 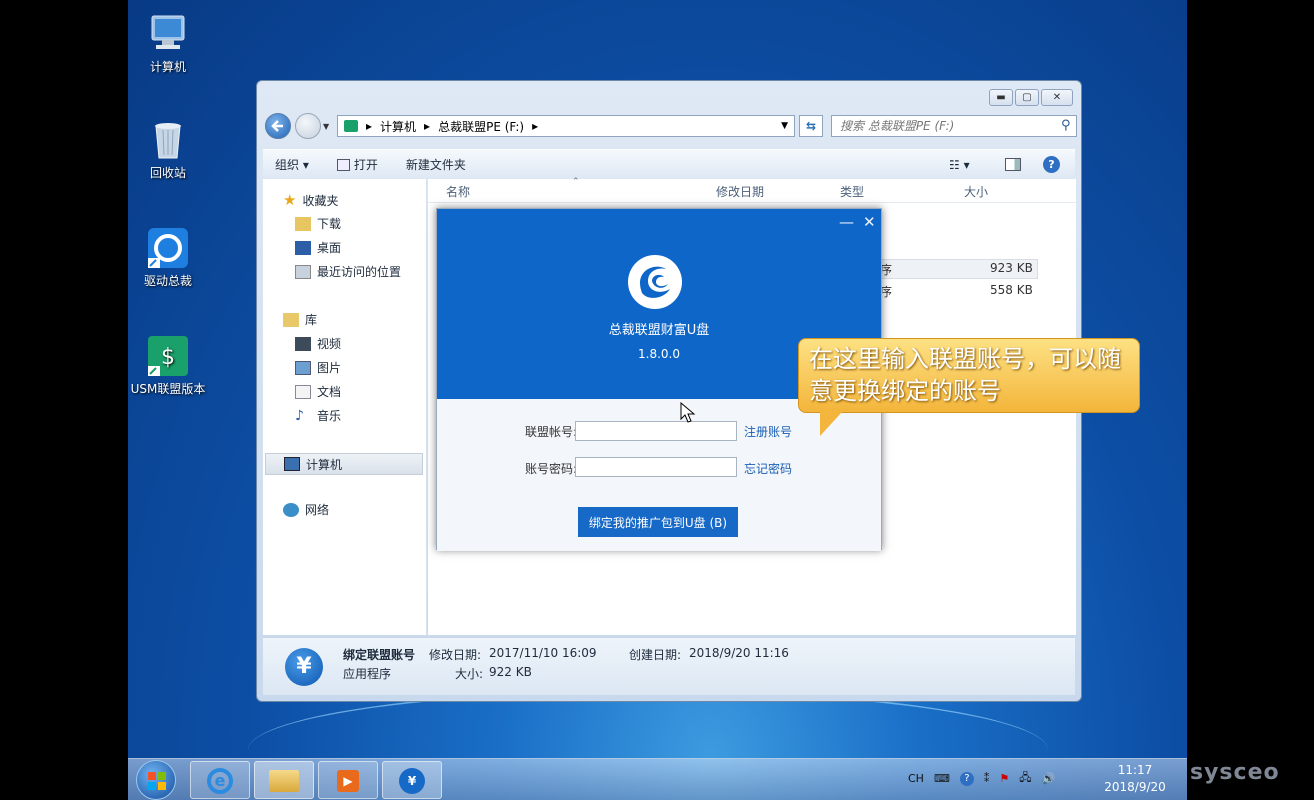 I want to click on nav-label: 库, so click(x=311, y=320).